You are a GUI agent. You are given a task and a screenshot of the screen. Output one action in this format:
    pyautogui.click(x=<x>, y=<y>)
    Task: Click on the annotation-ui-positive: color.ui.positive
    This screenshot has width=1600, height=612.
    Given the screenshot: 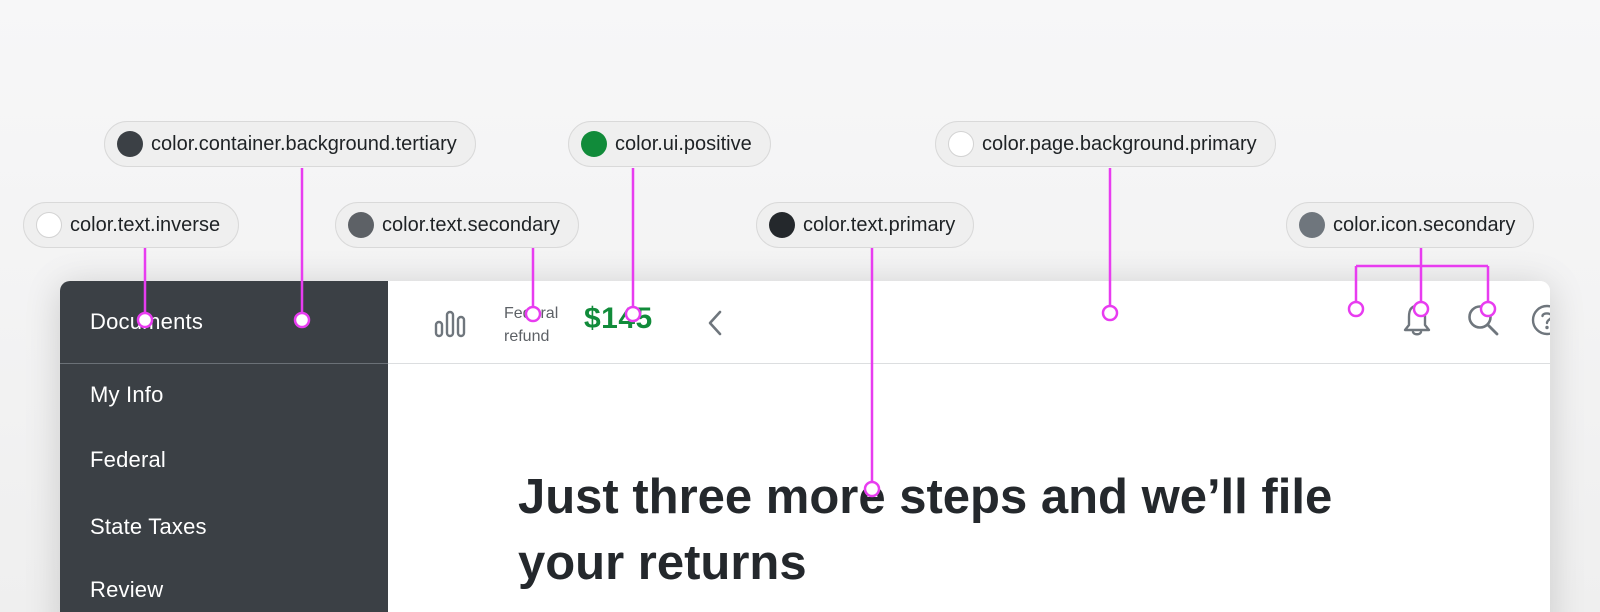 What is the action you would take?
    pyautogui.click(x=669, y=144)
    